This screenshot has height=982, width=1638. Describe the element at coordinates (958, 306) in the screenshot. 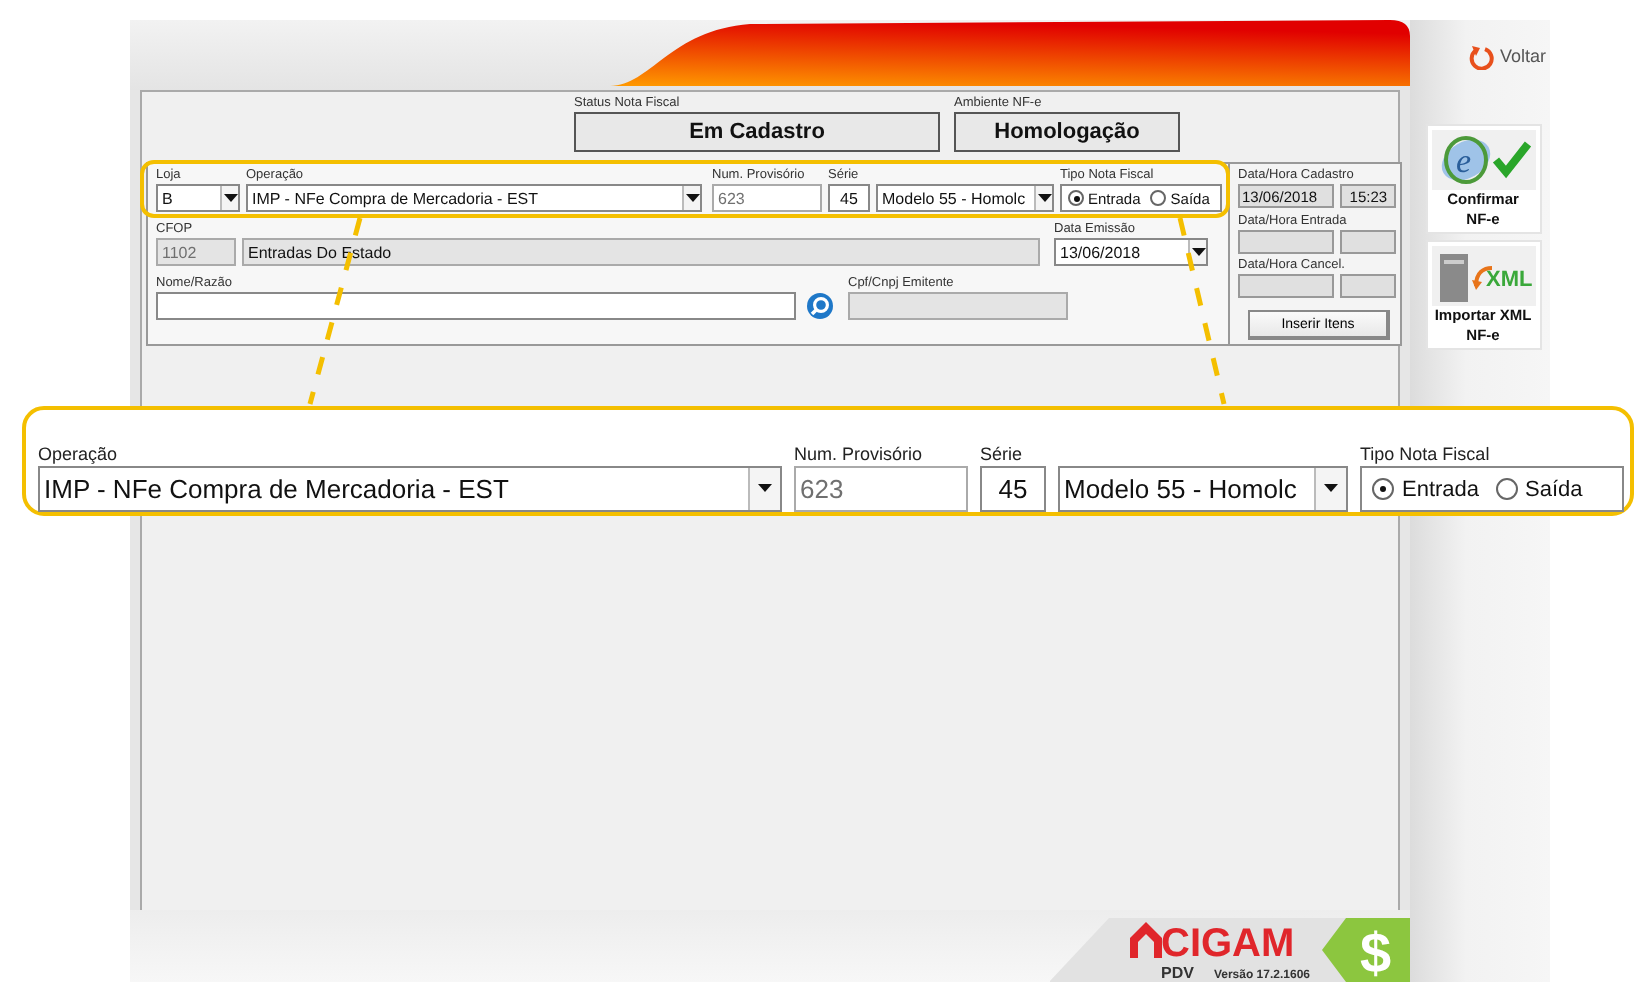

I see `cpf-cnpj-field` at that location.